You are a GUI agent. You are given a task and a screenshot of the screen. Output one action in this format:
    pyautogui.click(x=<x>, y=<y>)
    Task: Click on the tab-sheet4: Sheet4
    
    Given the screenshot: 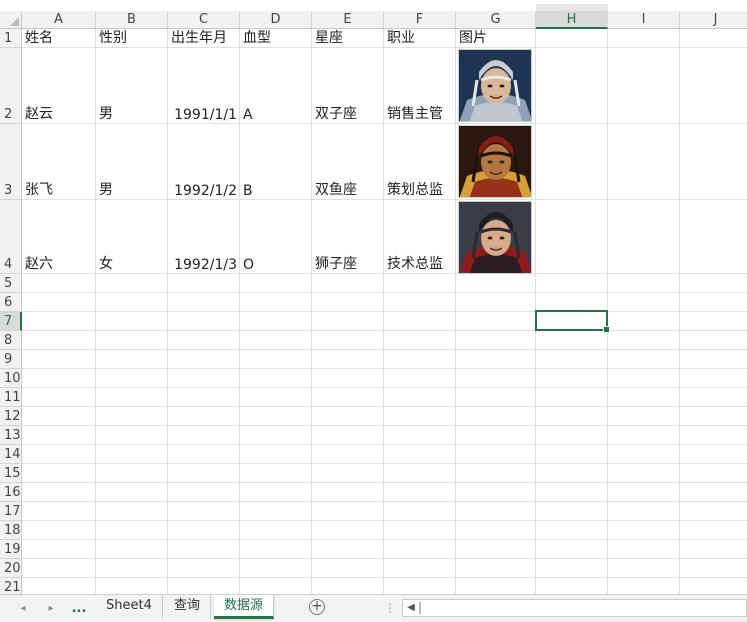 What is the action you would take?
    pyautogui.click(x=129, y=607)
    